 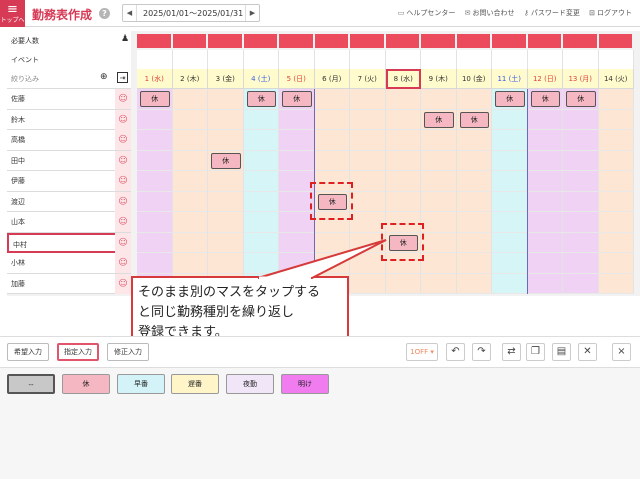 What do you see at coordinates (141, 384) in the screenshot?
I see `palette-item: 早番` at bounding box center [141, 384].